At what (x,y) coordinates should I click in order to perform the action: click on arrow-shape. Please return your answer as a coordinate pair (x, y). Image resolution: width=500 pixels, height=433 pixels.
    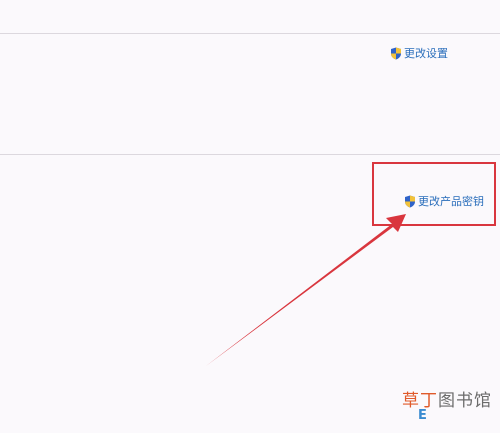
    Looking at the image, I should click on (306, 290).